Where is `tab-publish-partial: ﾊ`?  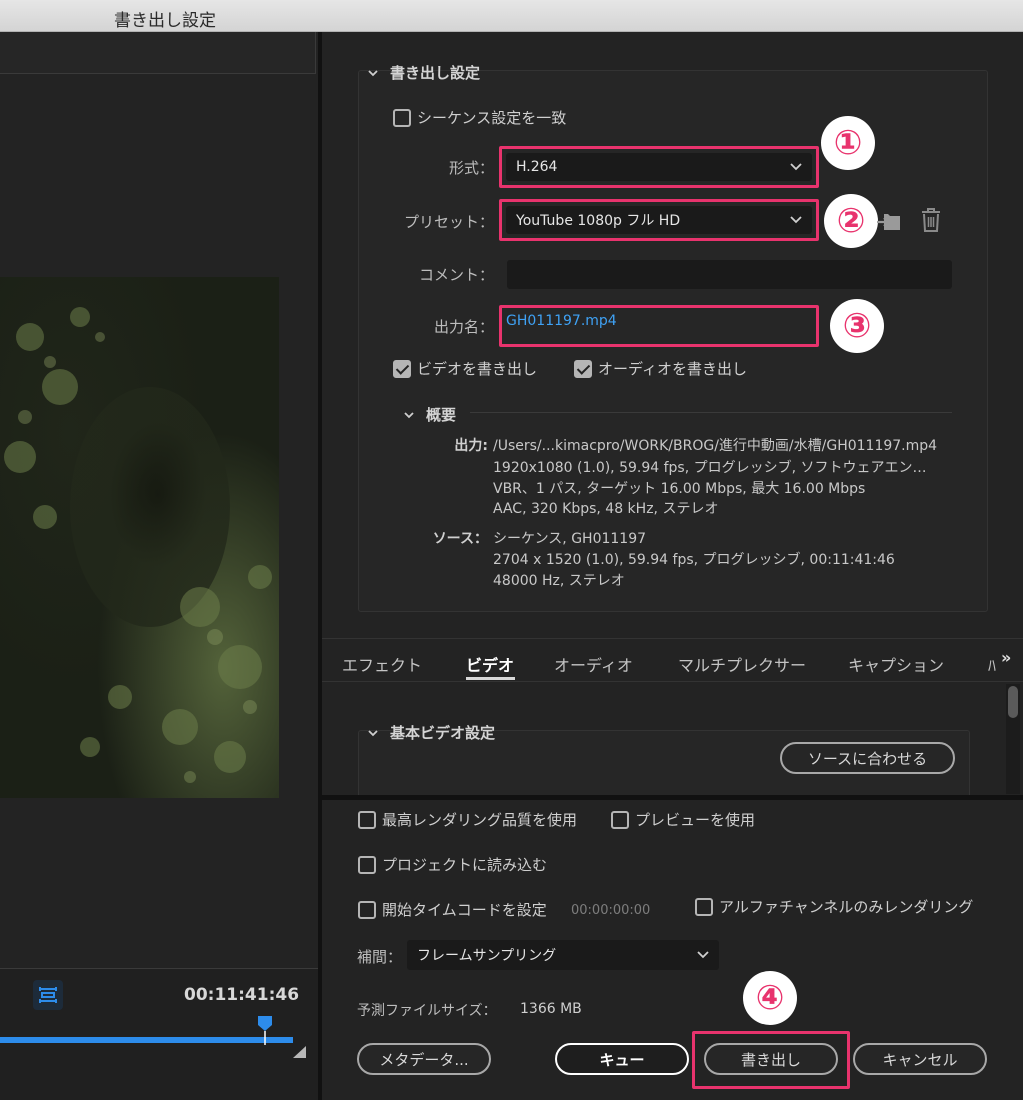
tab-publish-partial: ﾊ is located at coordinates (993, 664).